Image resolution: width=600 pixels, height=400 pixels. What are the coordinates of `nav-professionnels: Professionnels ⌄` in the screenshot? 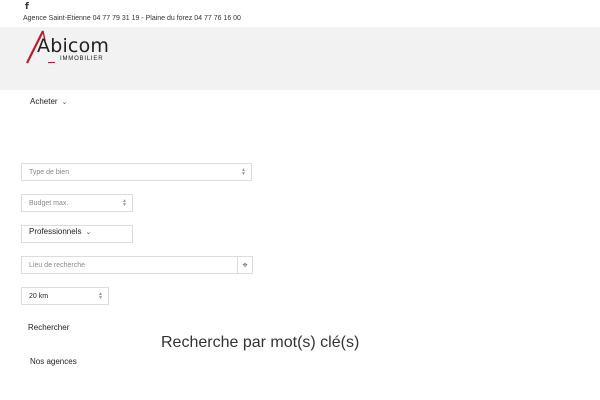 It's located at (60, 231).